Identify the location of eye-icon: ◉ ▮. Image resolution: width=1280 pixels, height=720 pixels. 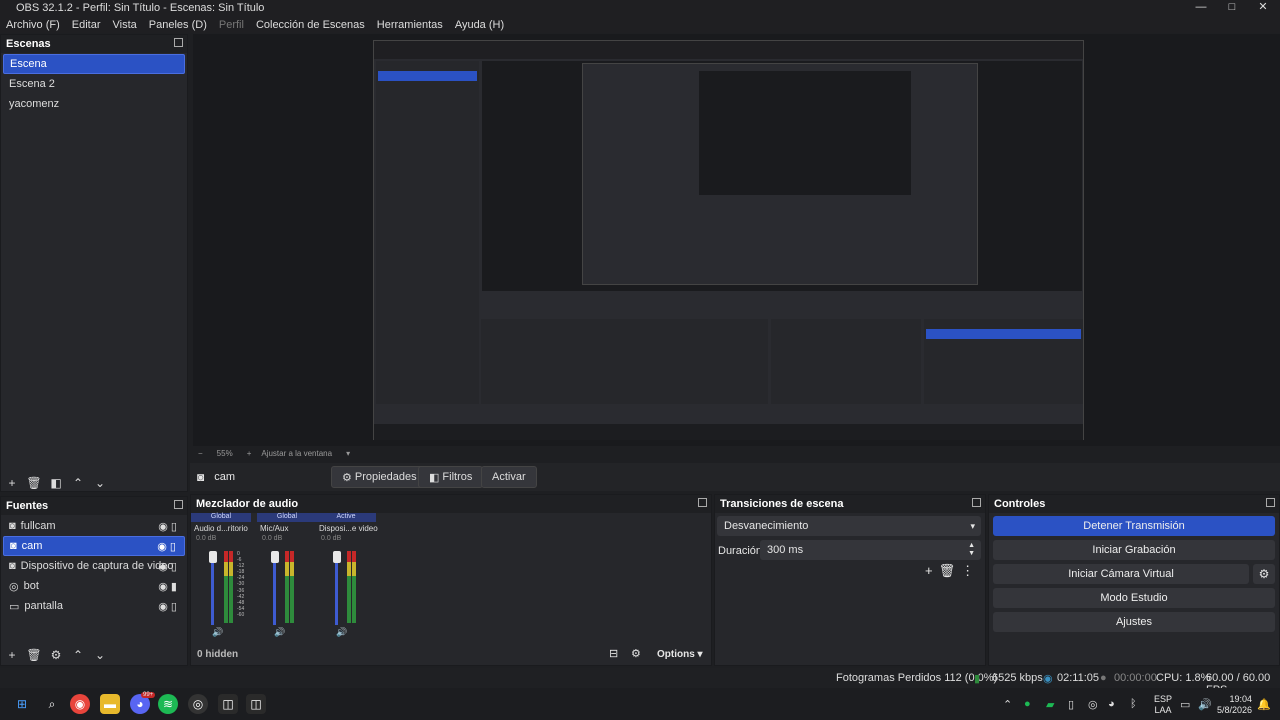
(167, 586).